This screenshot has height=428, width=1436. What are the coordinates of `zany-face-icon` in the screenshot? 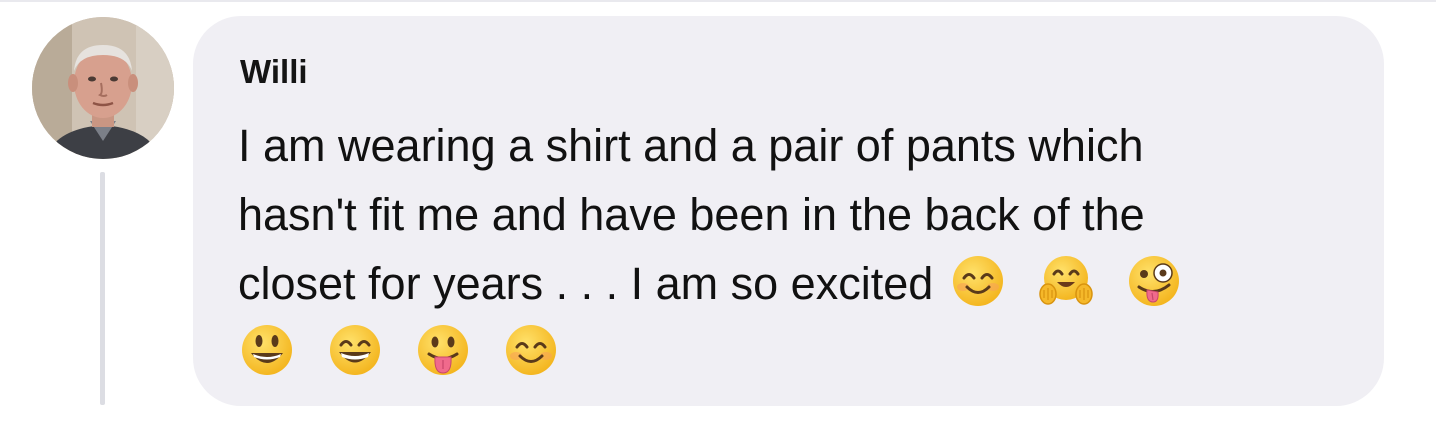 It's located at (1154, 281).